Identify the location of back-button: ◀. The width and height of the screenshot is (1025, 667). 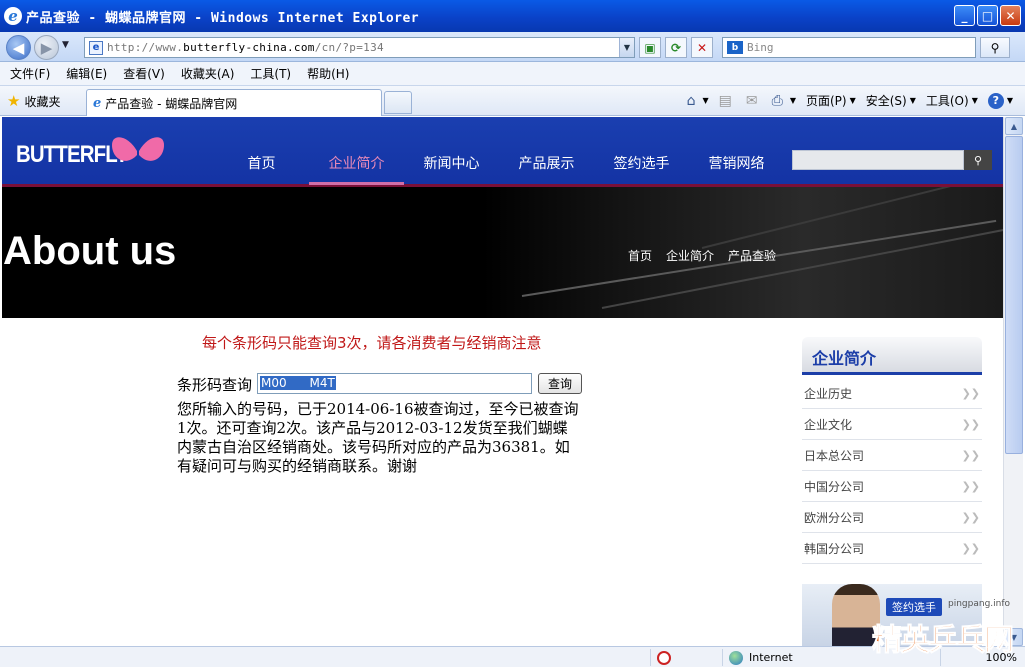
(18, 47).